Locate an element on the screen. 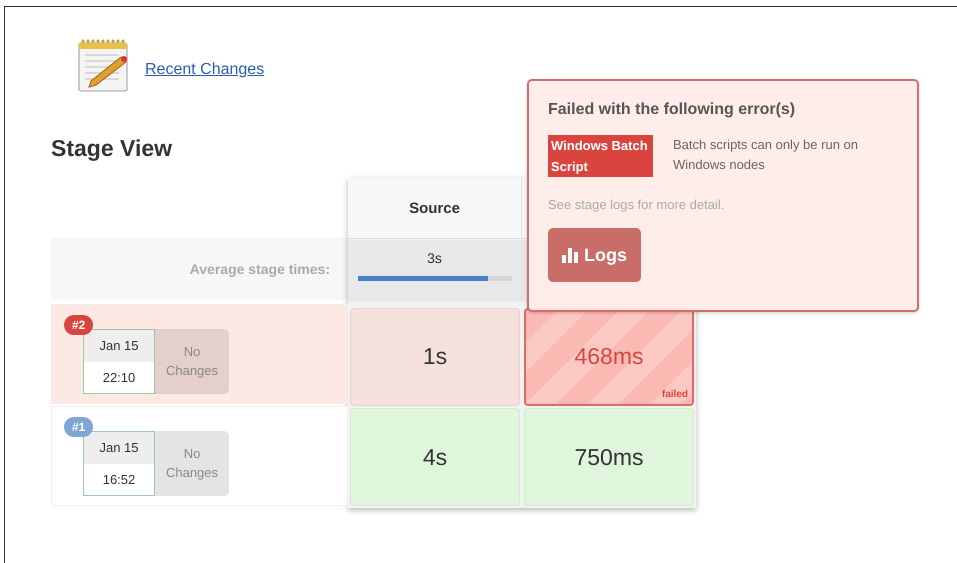  build-time: 16:52 is located at coordinates (119, 479).